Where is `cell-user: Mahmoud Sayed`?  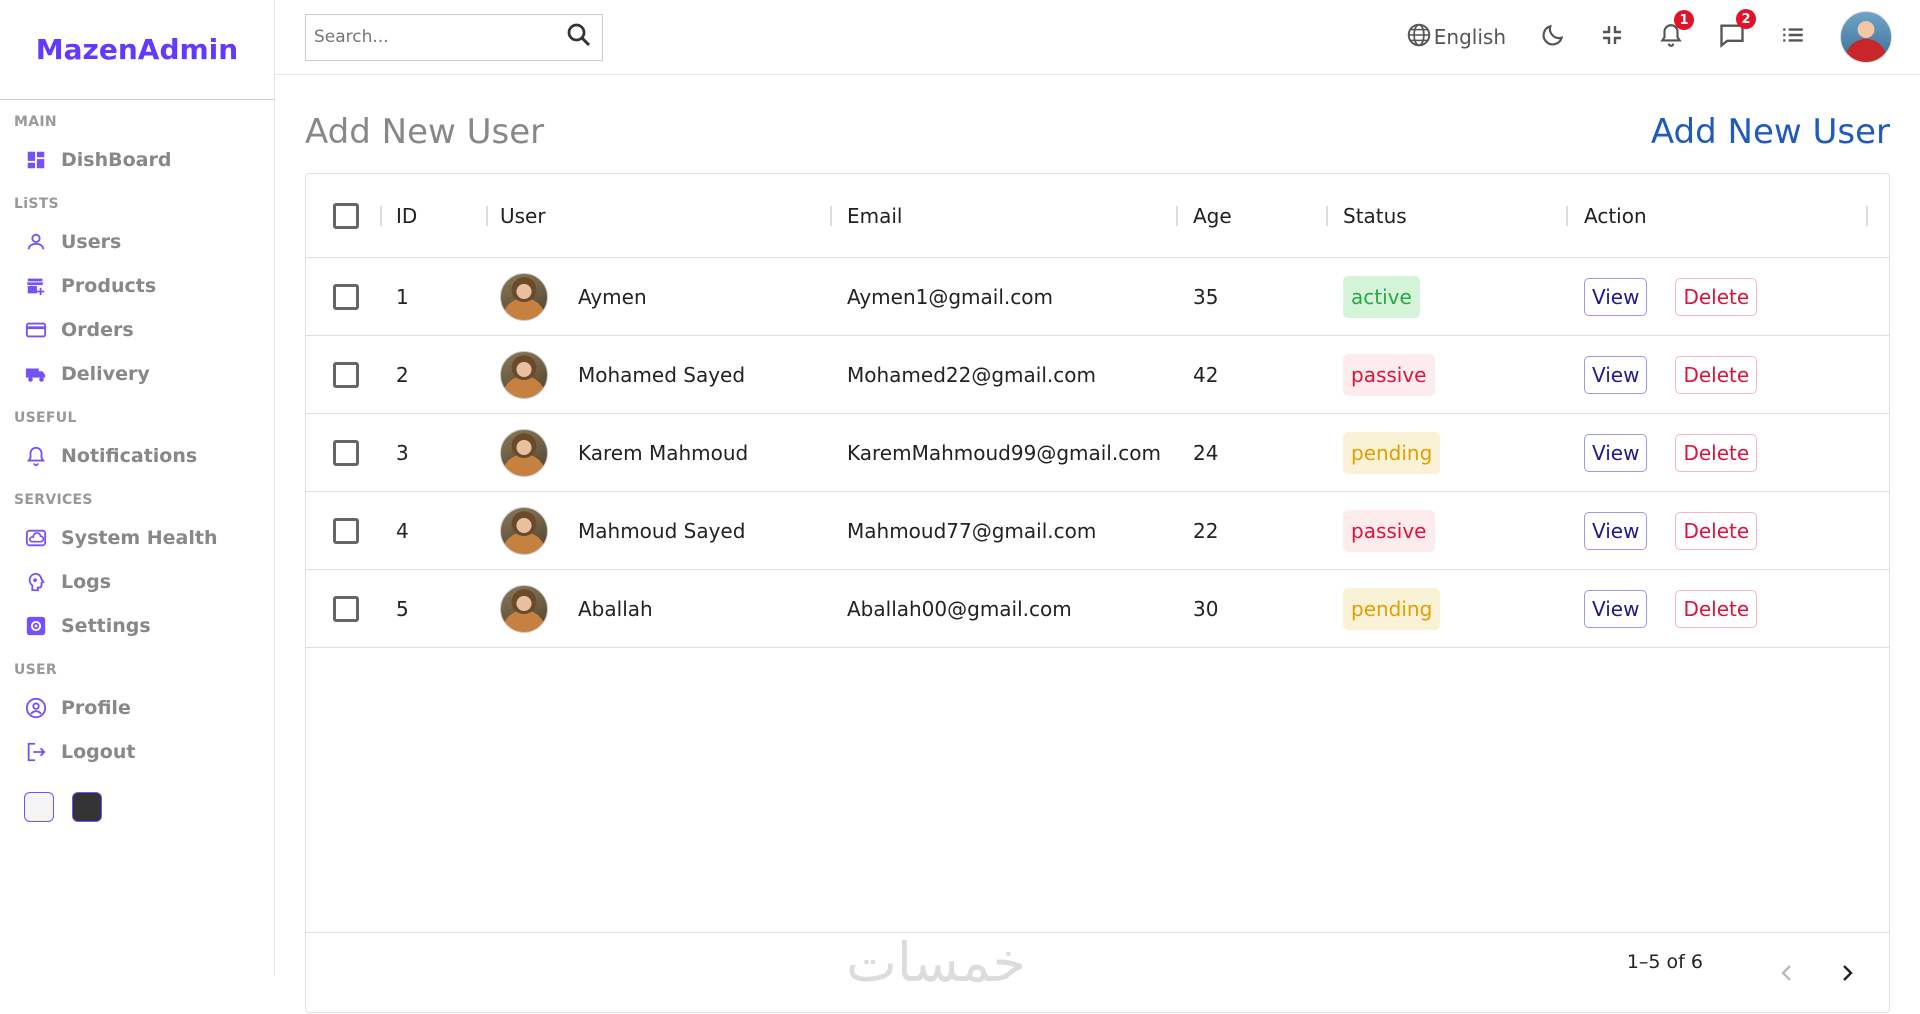 cell-user: Mahmoud Sayed is located at coordinates (661, 530).